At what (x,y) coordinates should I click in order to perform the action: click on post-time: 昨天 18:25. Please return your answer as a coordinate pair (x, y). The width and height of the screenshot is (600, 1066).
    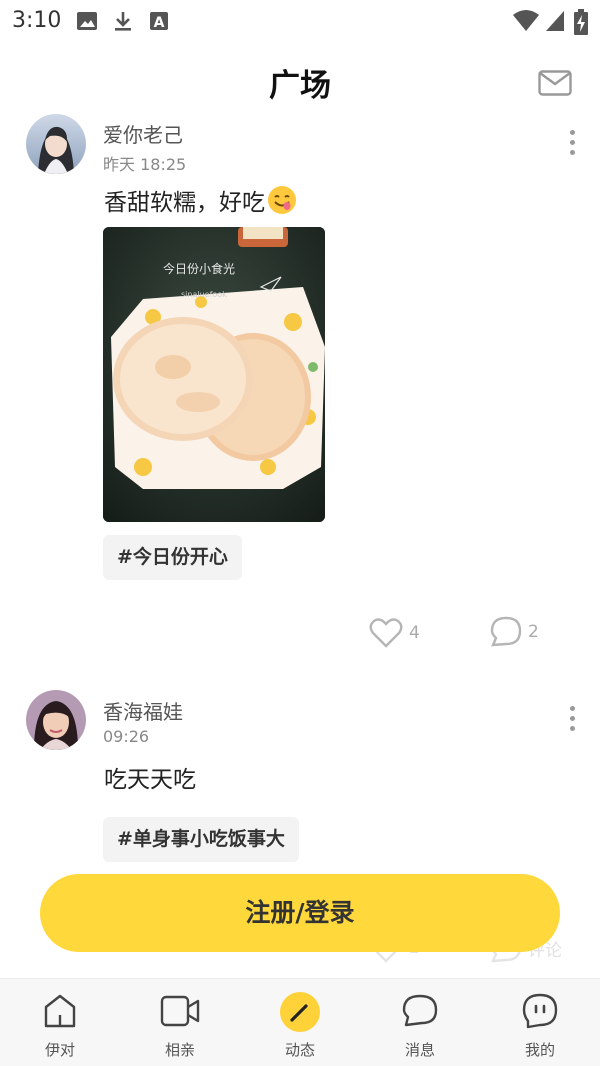
    Looking at the image, I should click on (145, 164).